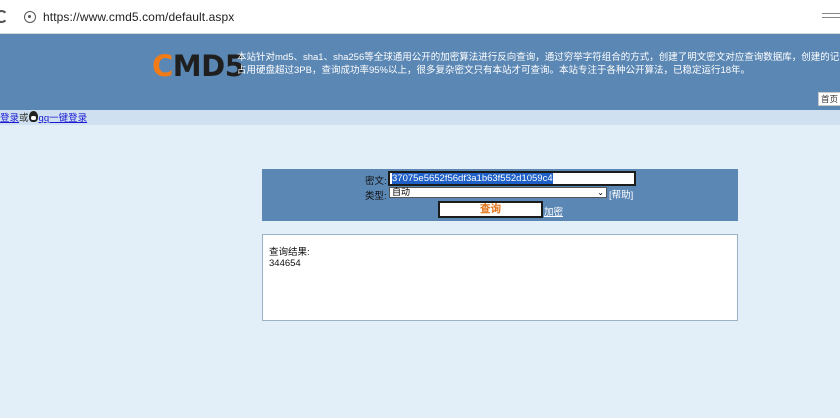 This screenshot has width=840, height=418. Describe the element at coordinates (401, 192) in the screenshot. I see `type-select-value: 自动` at that location.